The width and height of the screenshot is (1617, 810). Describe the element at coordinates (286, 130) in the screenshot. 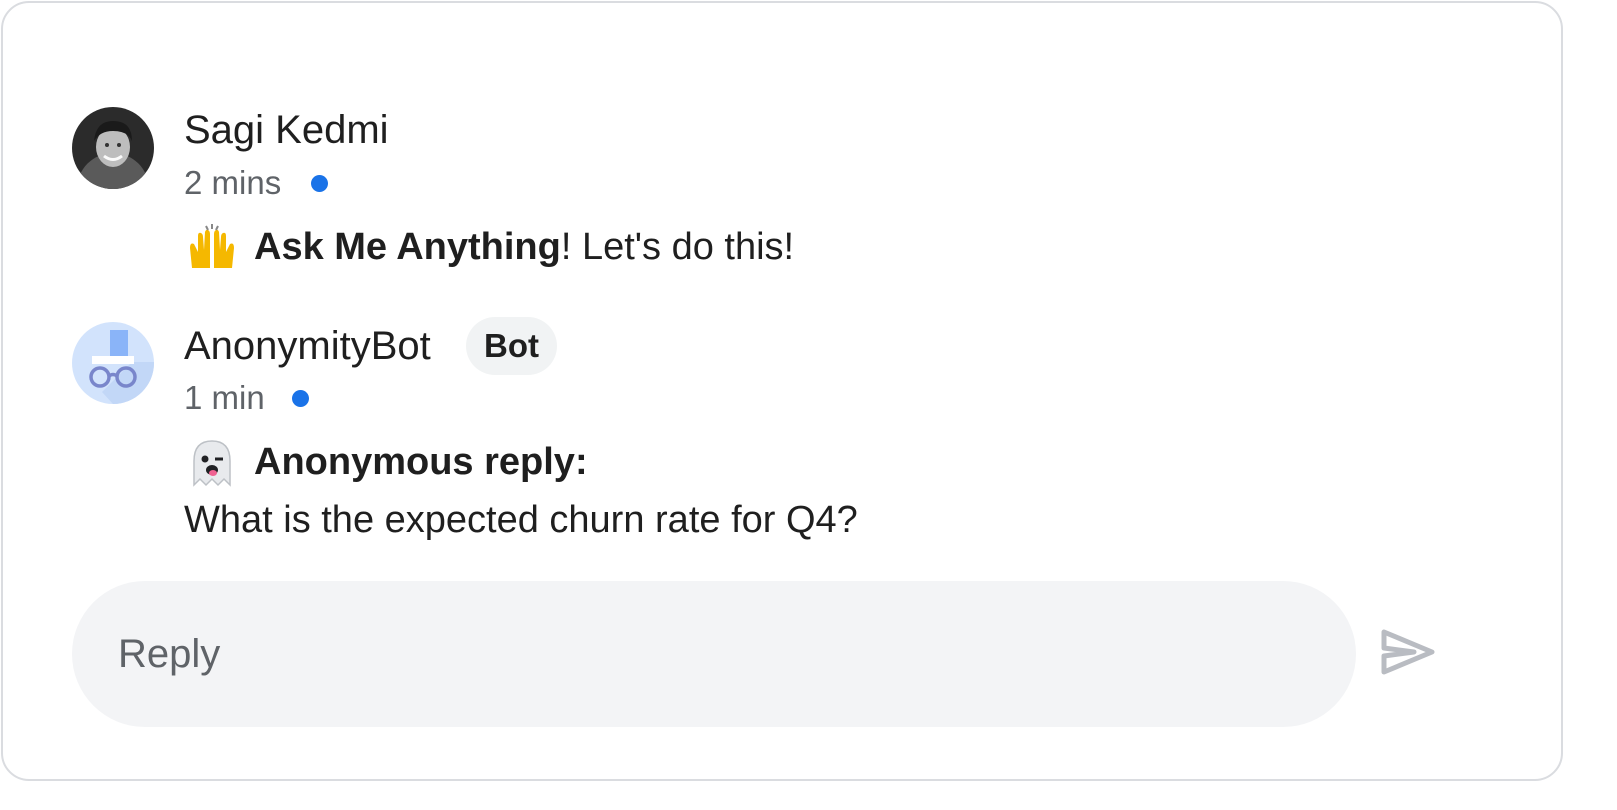

I see `message-author-name: Sagi Kedmi` at that location.